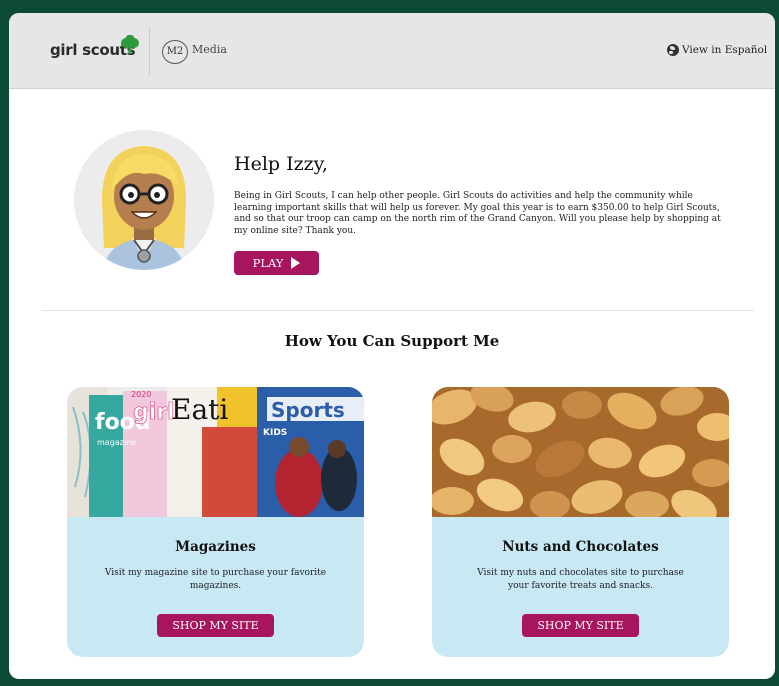 The height and width of the screenshot is (686, 779). What do you see at coordinates (116, 442) in the screenshot?
I see `cover-text-magazine: magazine` at bounding box center [116, 442].